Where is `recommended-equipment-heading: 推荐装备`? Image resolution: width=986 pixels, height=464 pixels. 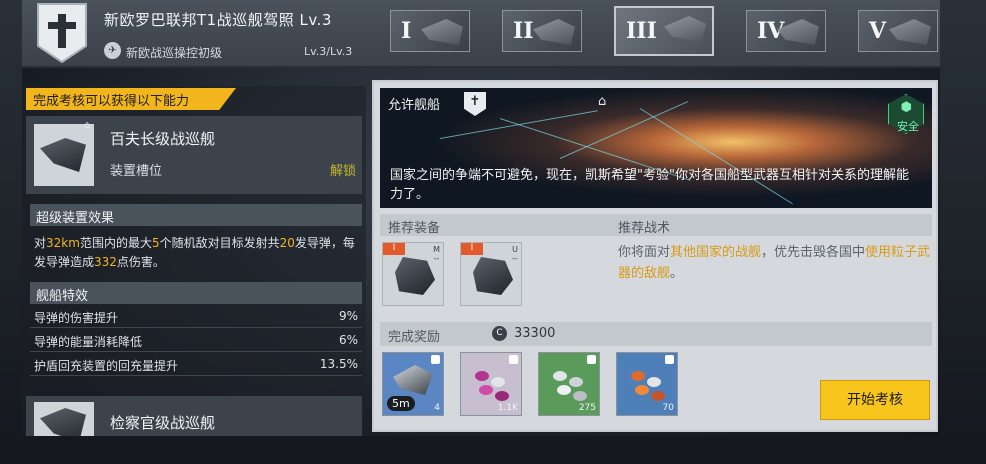 recommended-equipment-heading: 推荐装备 is located at coordinates (495, 225).